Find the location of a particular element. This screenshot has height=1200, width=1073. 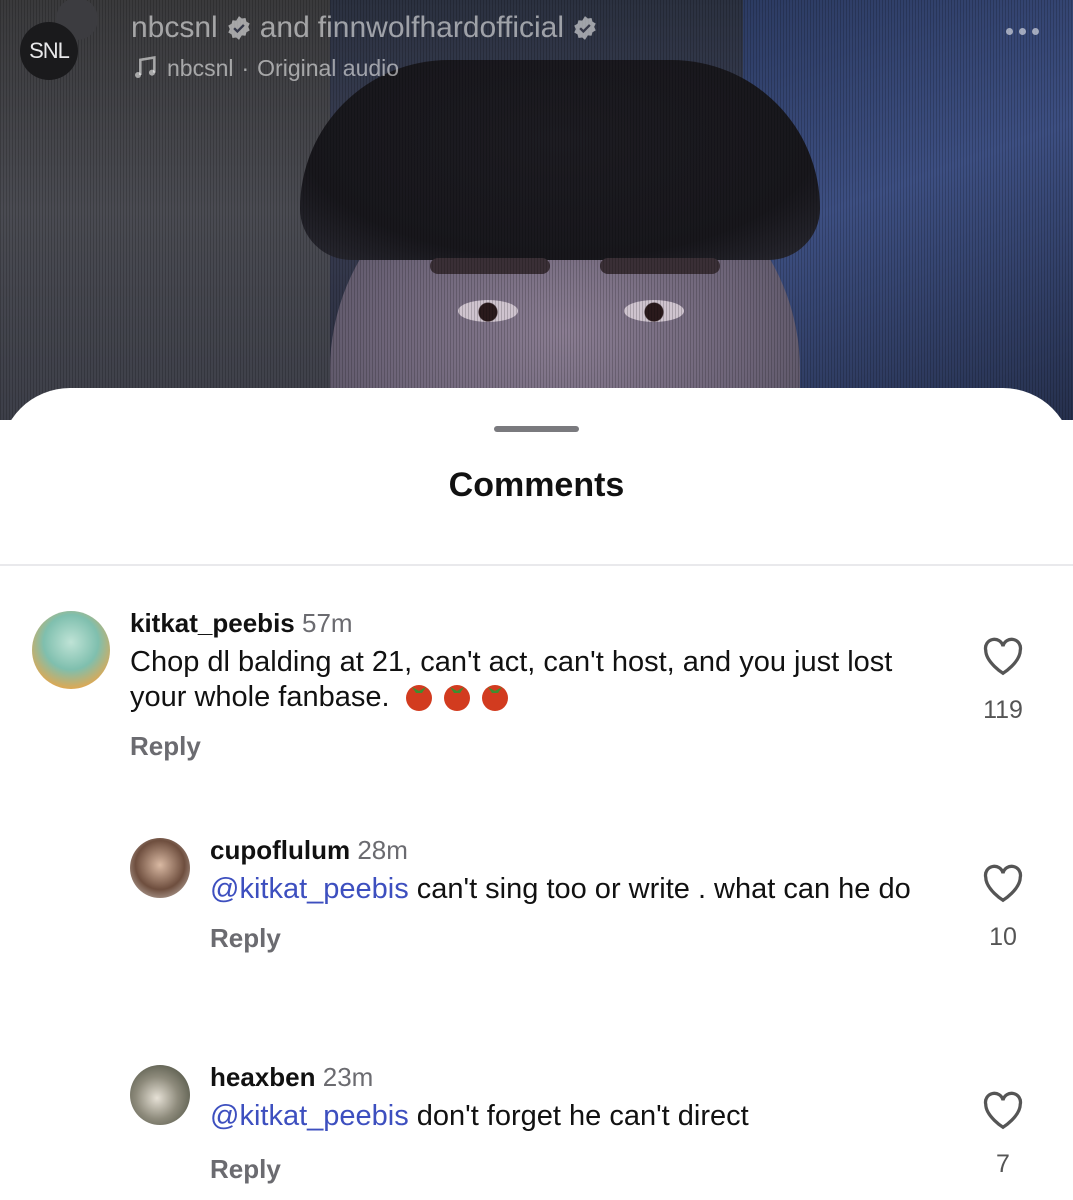

comment-username: cupoflulum is located at coordinates (280, 850).